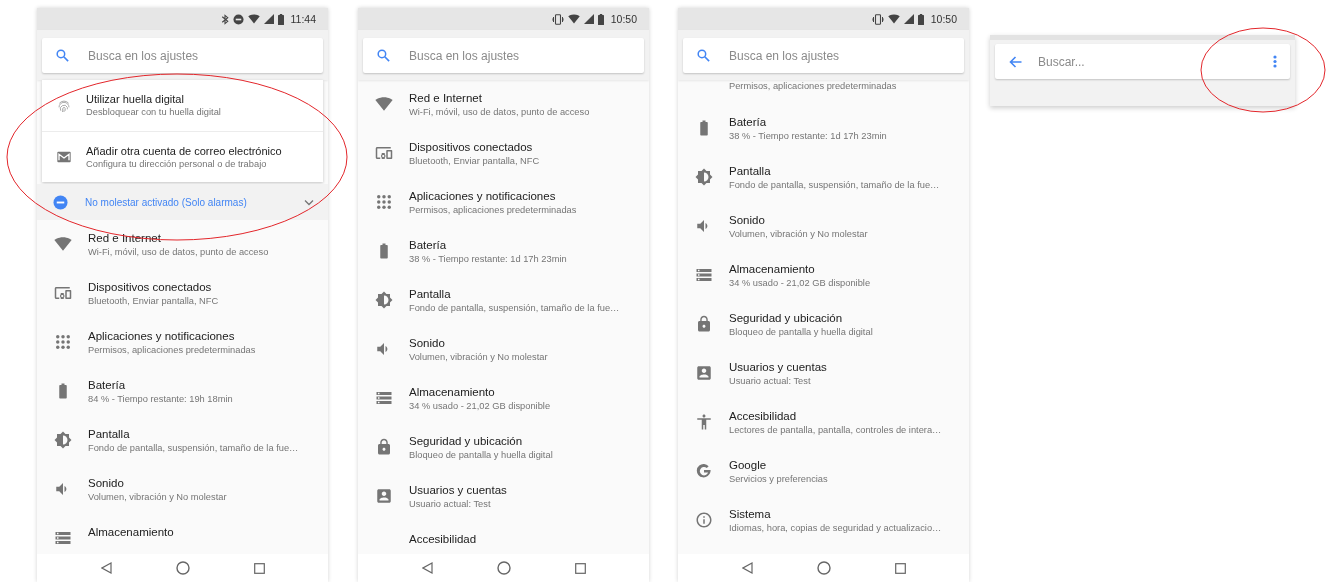  What do you see at coordinates (483, 196) in the screenshot?
I see `item-title: Aplicaciones y notificaciones` at bounding box center [483, 196].